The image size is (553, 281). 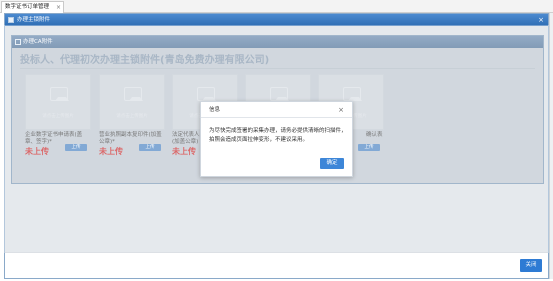 What do you see at coordinates (27, 7) in the screenshot?
I see `tab-label: 数字证书订单管理` at bounding box center [27, 7].